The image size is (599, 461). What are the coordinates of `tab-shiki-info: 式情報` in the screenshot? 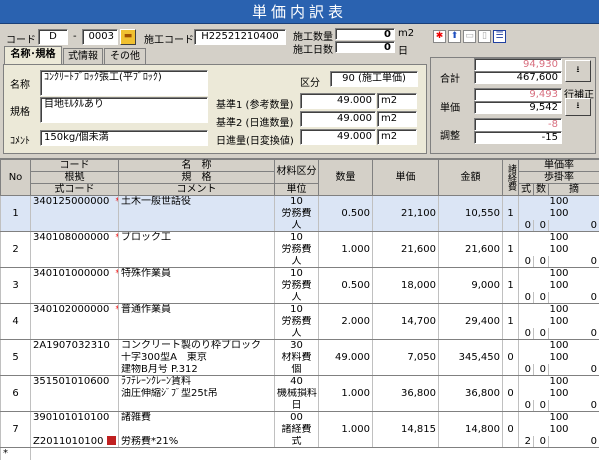 It's located at (83, 56).